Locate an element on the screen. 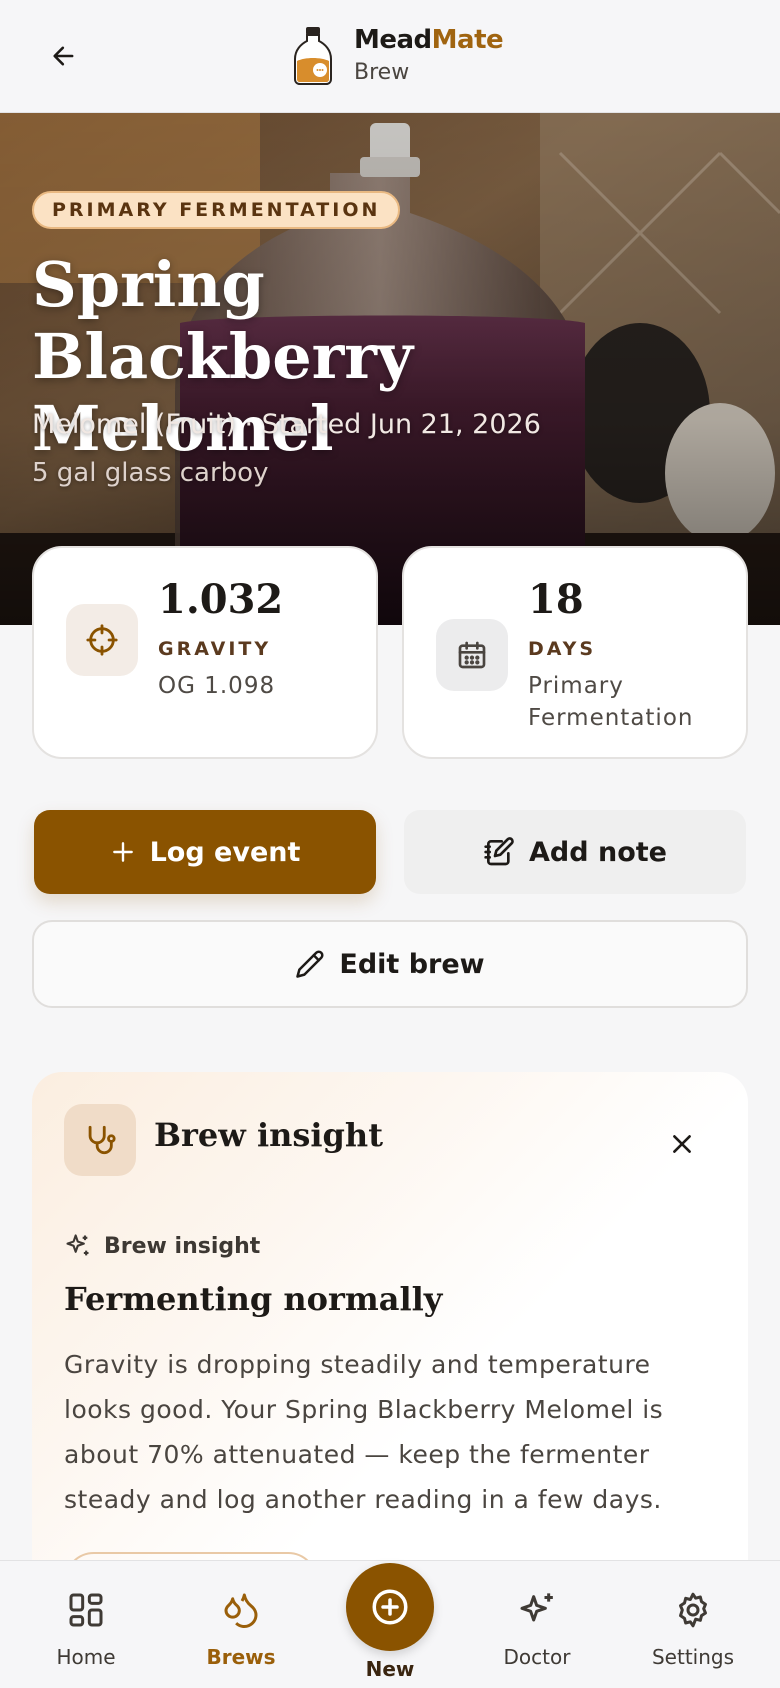 This screenshot has width=780, height=1688. page-subtitle: Brew is located at coordinates (382, 72).